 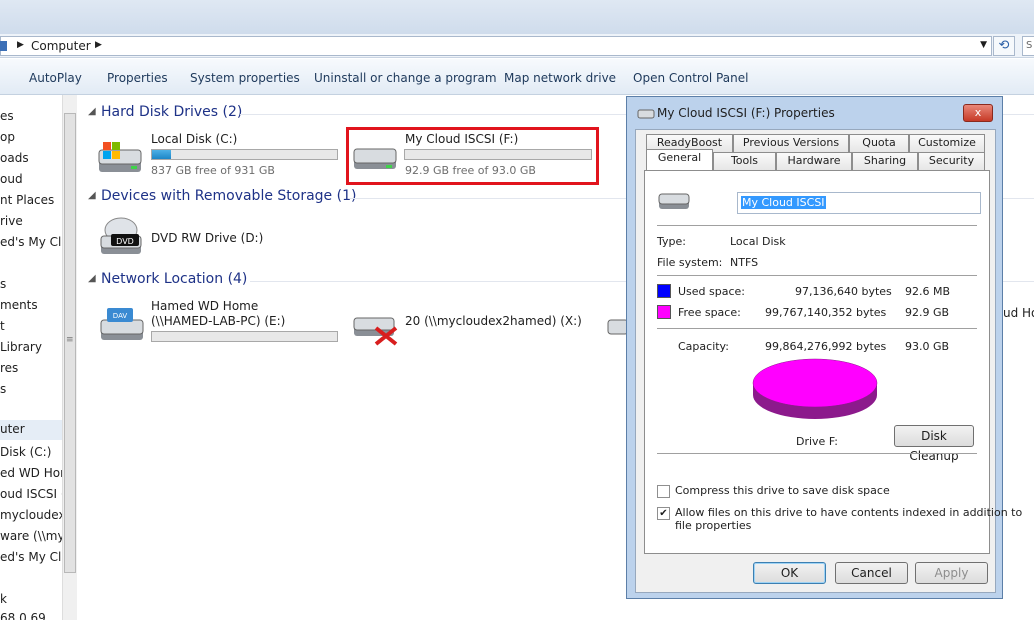 I want to click on tab-security: Security, so click(x=951, y=161).